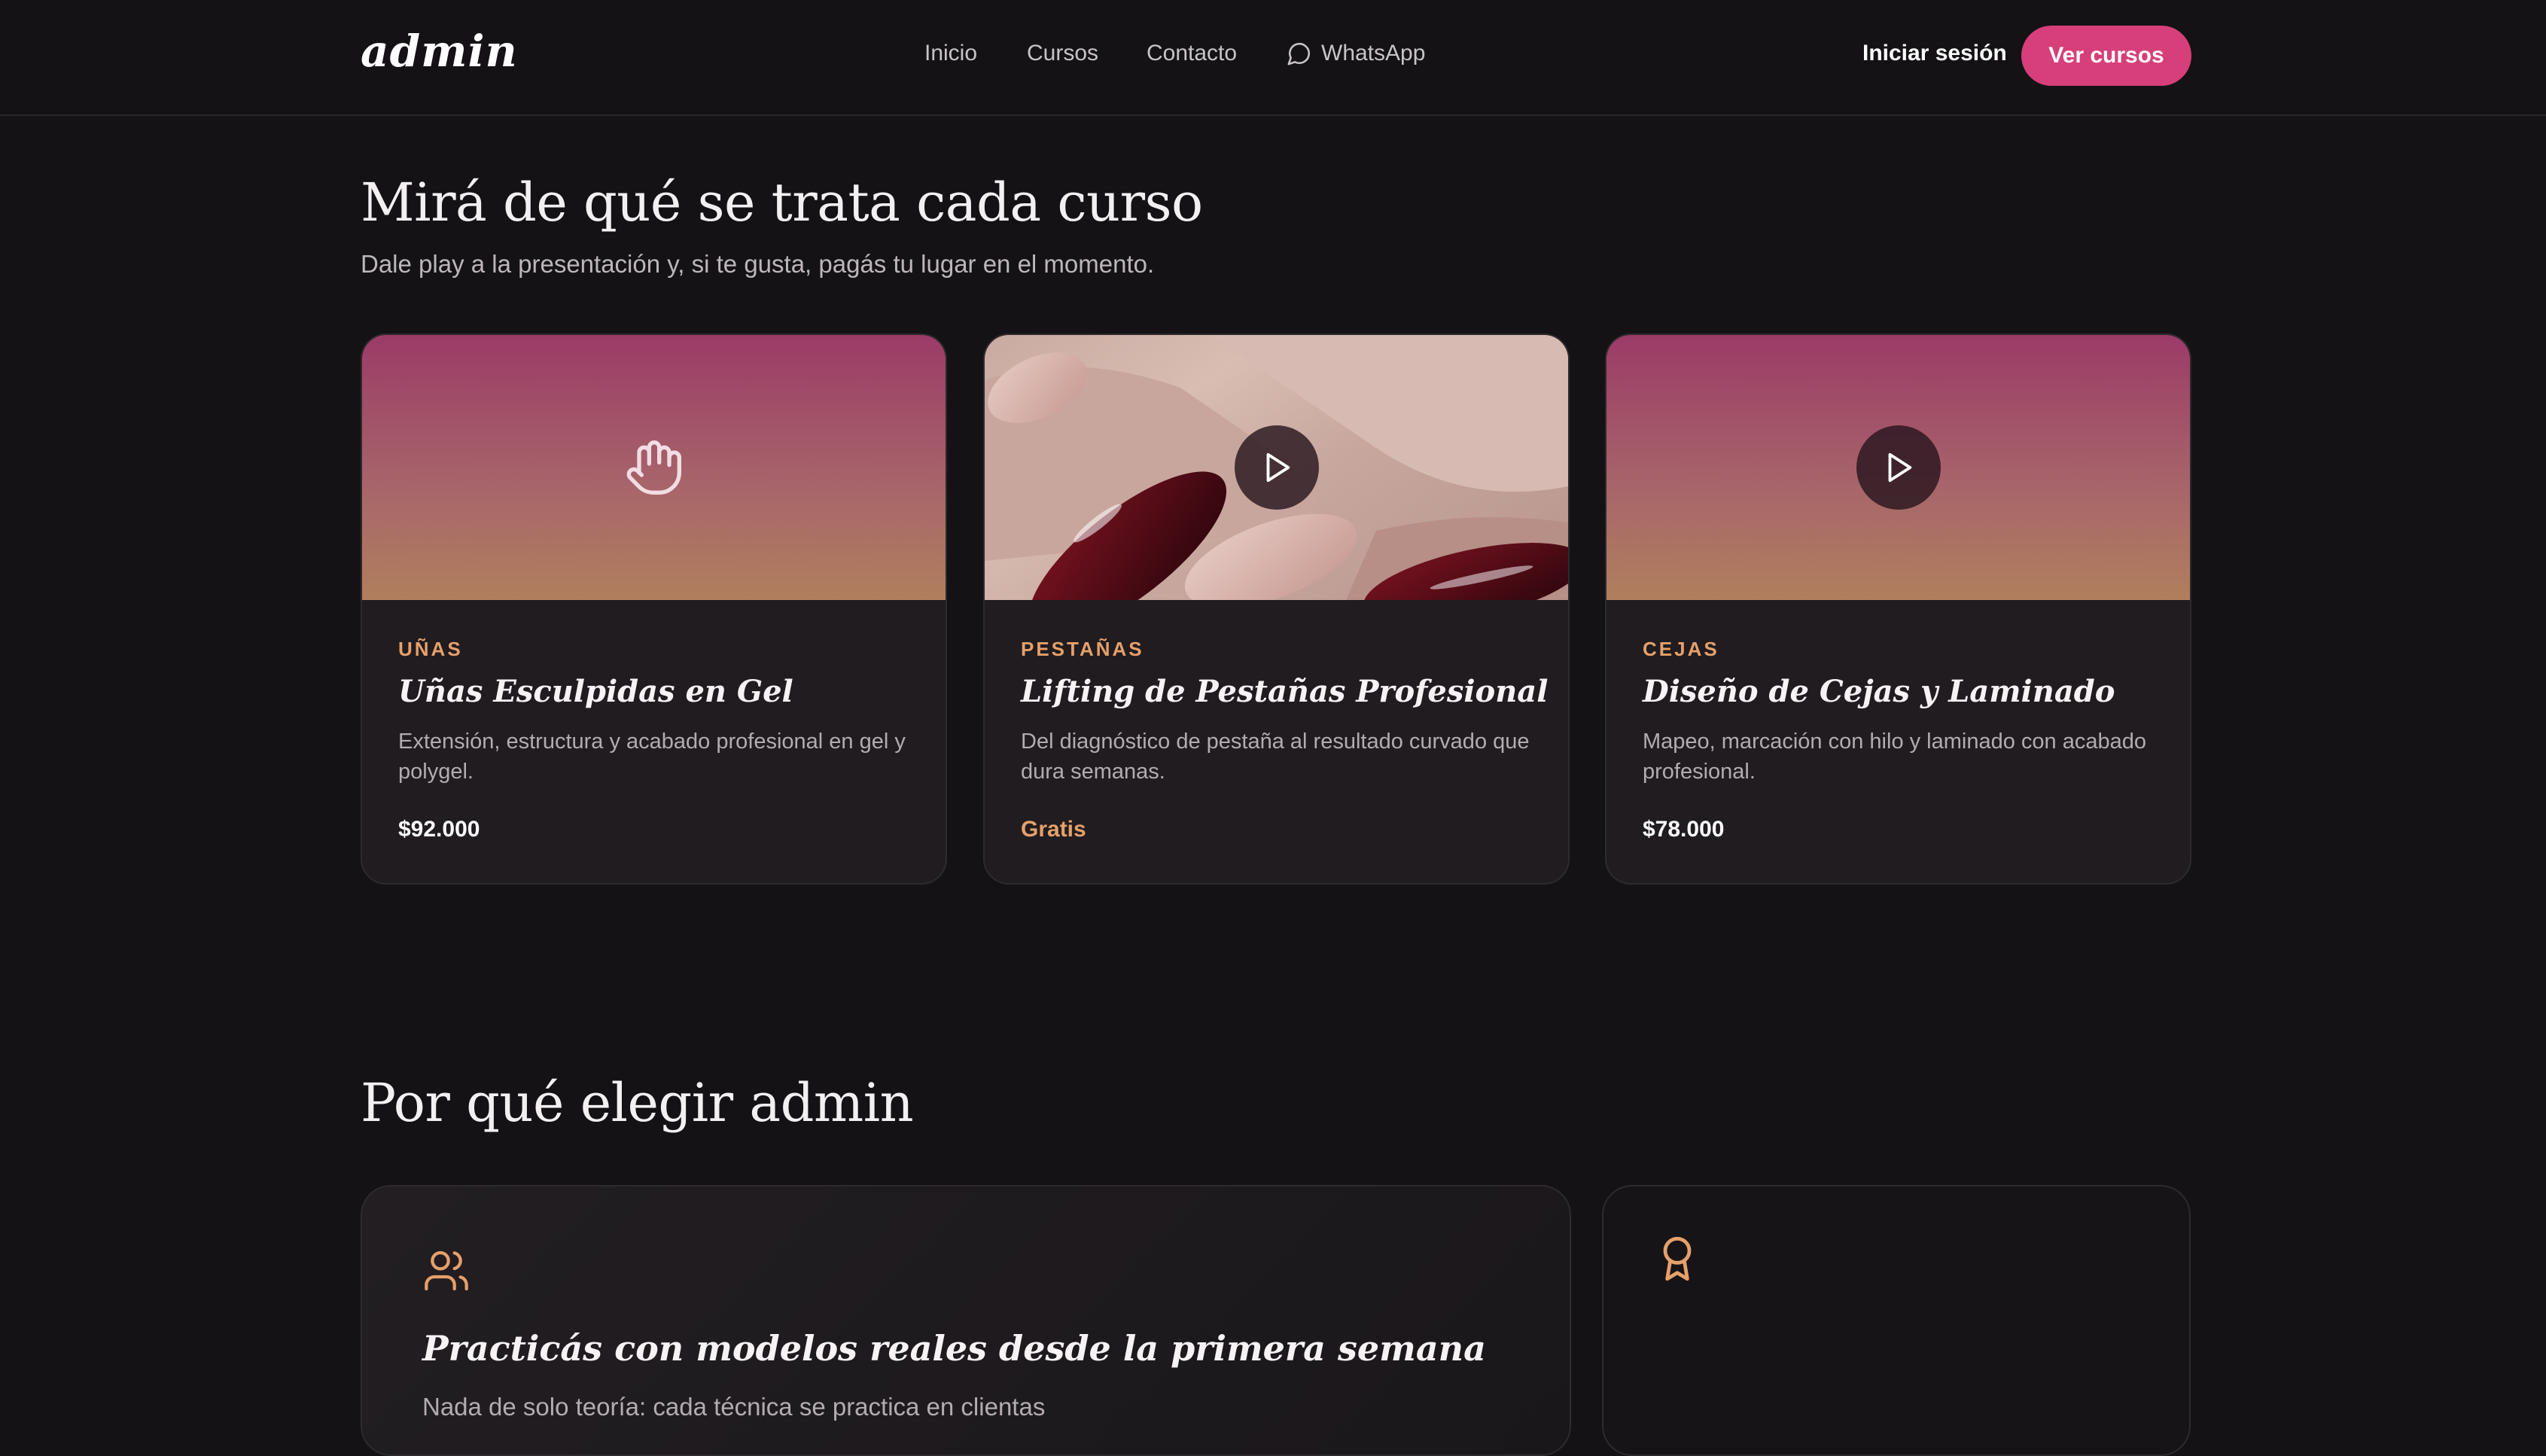 Image resolution: width=2546 pixels, height=1456 pixels. I want to click on nav-link-cursos: Cursos, so click(1062, 53).